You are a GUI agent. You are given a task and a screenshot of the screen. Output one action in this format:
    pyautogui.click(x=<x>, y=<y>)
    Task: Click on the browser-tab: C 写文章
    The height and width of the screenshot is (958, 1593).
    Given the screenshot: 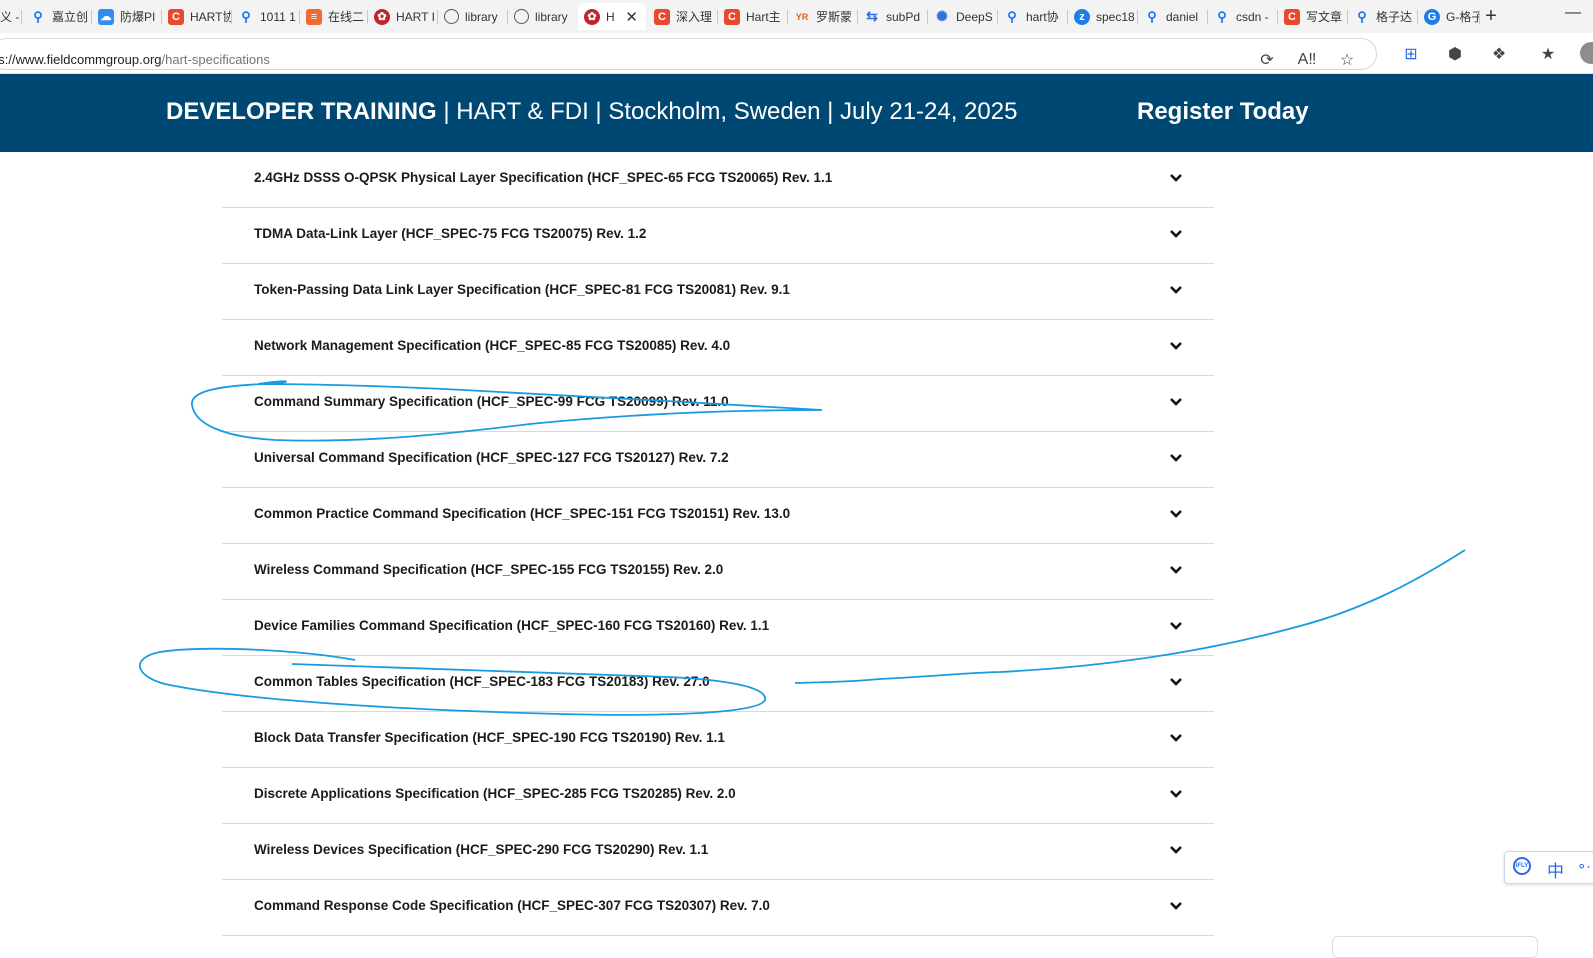 What is the action you would take?
    pyautogui.click(x=1313, y=16)
    